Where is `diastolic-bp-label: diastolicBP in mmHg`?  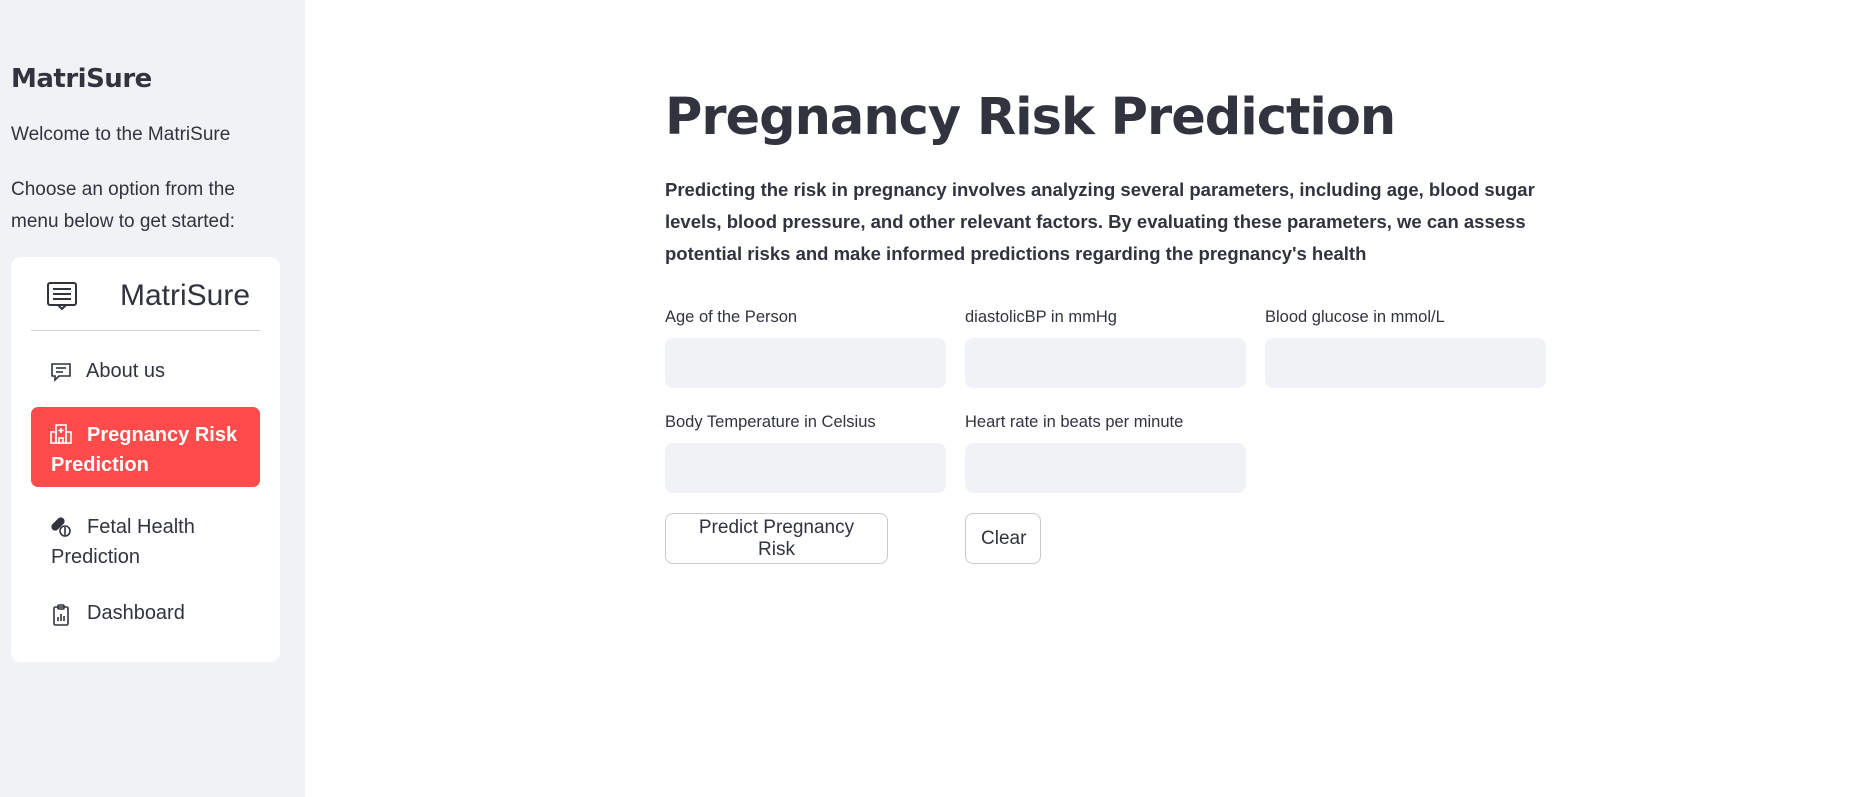 diastolic-bp-label: diastolicBP in mmHg is located at coordinates (1041, 317).